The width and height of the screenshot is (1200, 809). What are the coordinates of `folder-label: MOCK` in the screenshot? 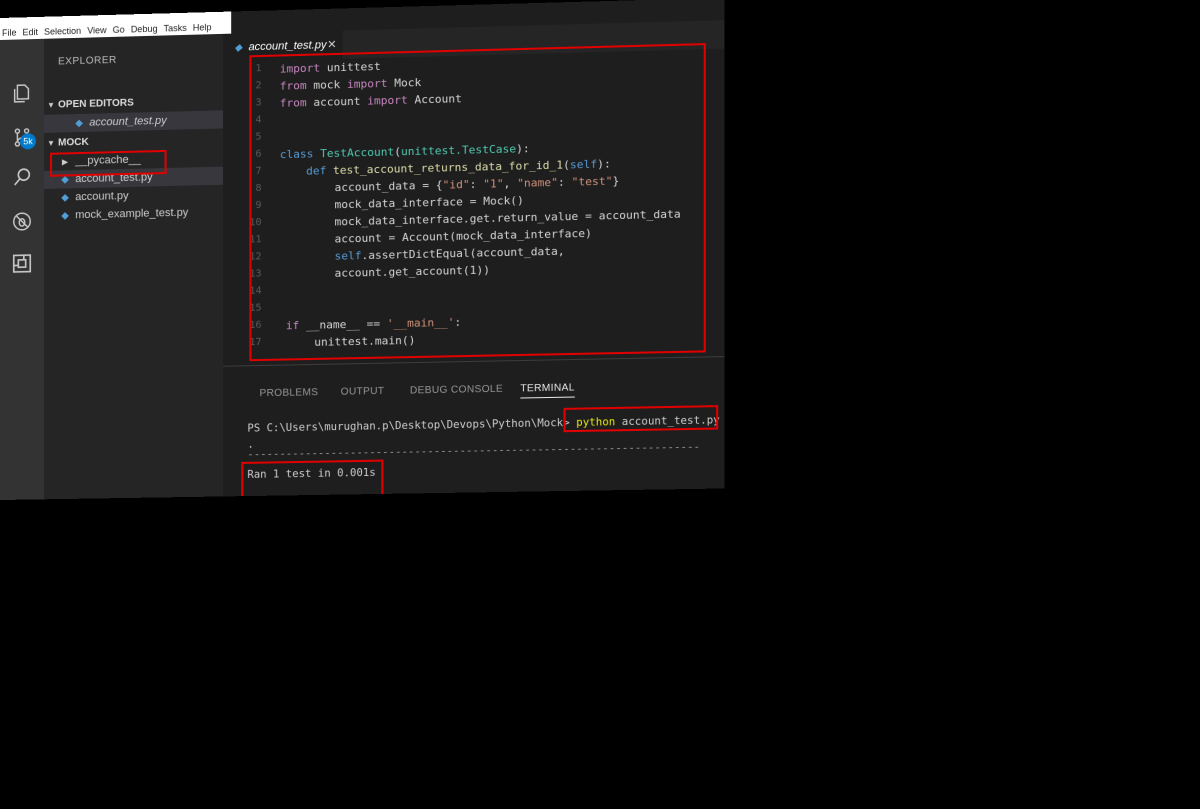 It's located at (73, 142).